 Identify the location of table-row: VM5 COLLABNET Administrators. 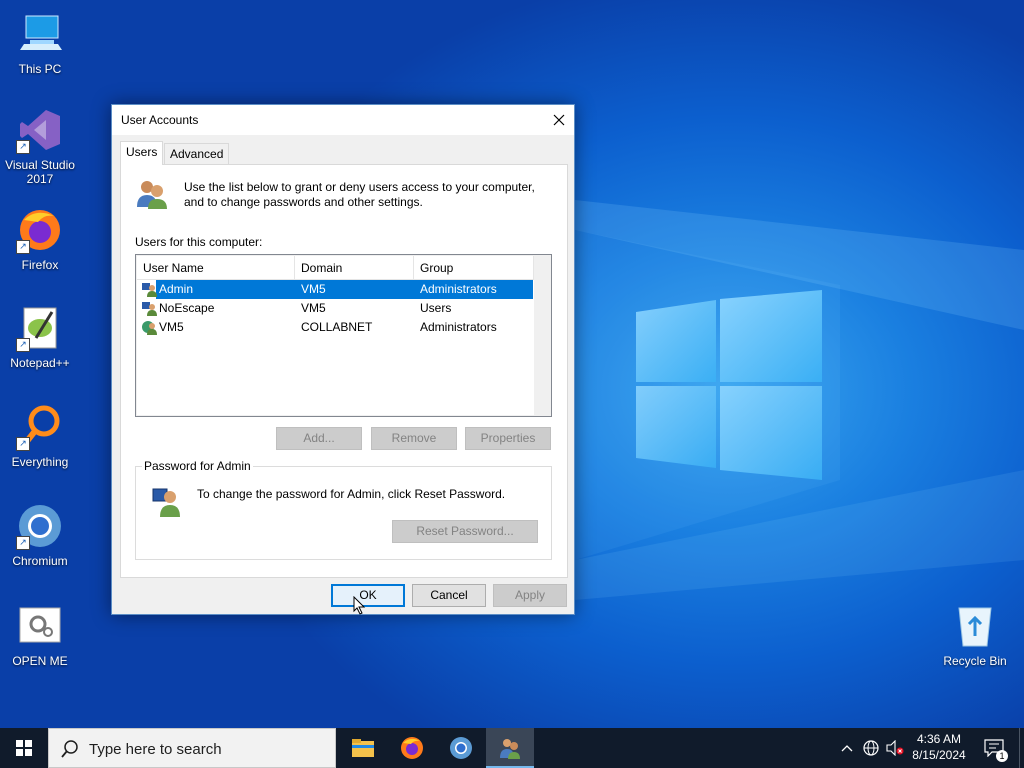
(335, 327).